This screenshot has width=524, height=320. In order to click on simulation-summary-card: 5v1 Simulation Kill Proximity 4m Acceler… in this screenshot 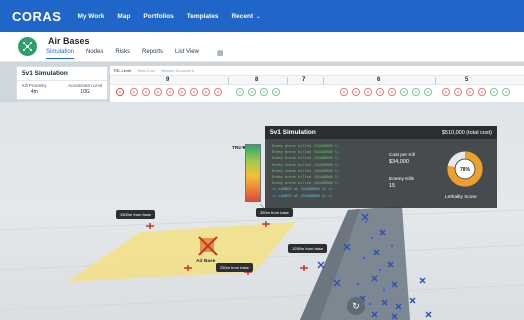, I will do `click(62, 83)`.